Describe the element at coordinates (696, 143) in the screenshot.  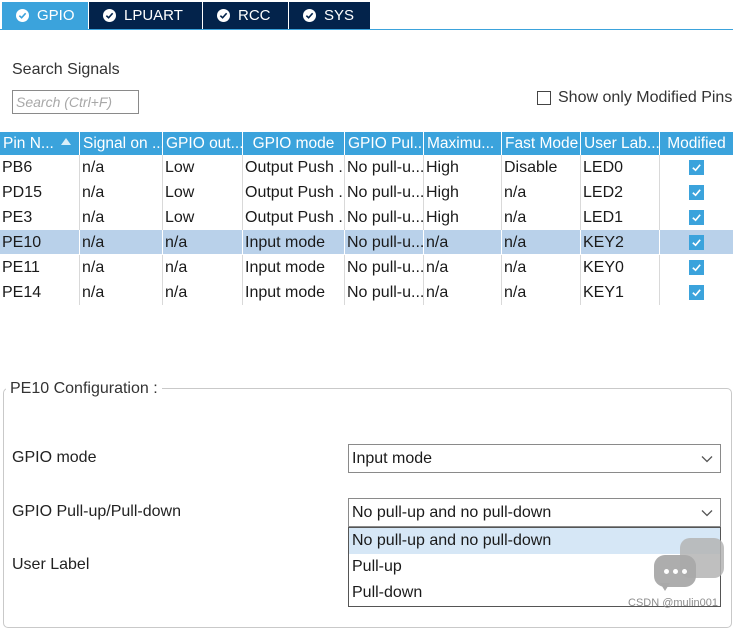
I see `column-header-modified: Modified` at that location.